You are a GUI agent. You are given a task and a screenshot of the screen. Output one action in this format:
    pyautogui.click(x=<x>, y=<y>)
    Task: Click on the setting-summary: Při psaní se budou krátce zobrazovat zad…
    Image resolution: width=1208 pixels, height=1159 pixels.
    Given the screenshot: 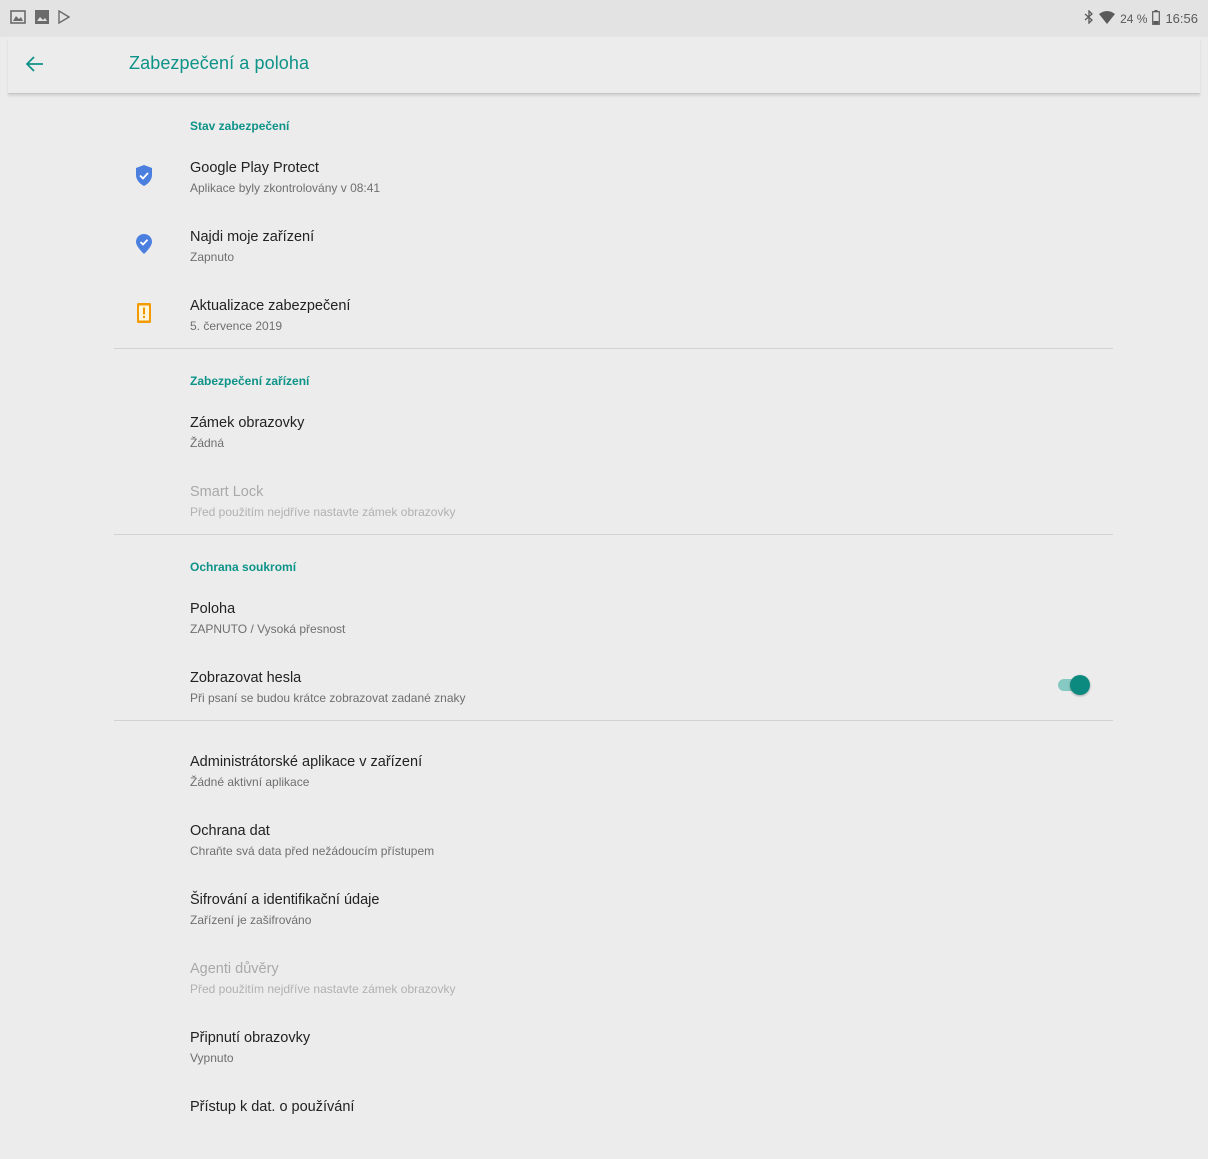 What is the action you would take?
    pyautogui.click(x=328, y=698)
    